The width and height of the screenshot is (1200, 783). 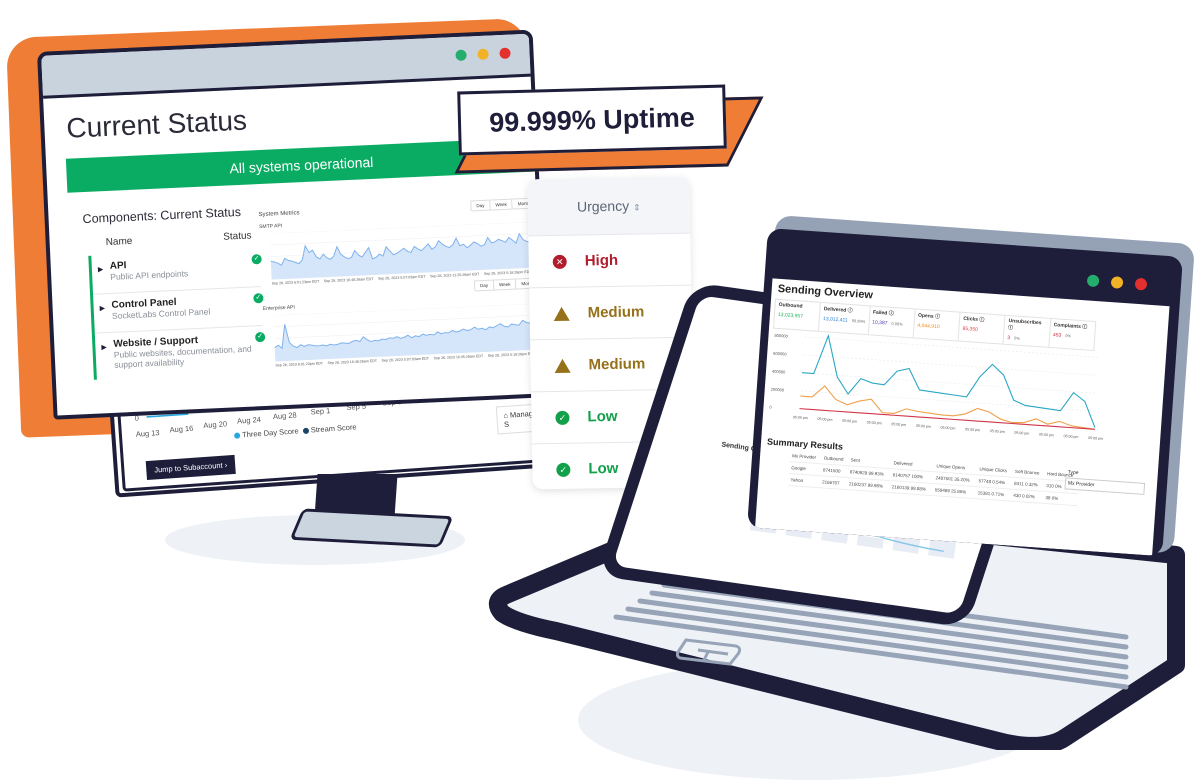 What do you see at coordinates (805, 444) in the screenshot?
I see `summary-results-title: Summary Results` at bounding box center [805, 444].